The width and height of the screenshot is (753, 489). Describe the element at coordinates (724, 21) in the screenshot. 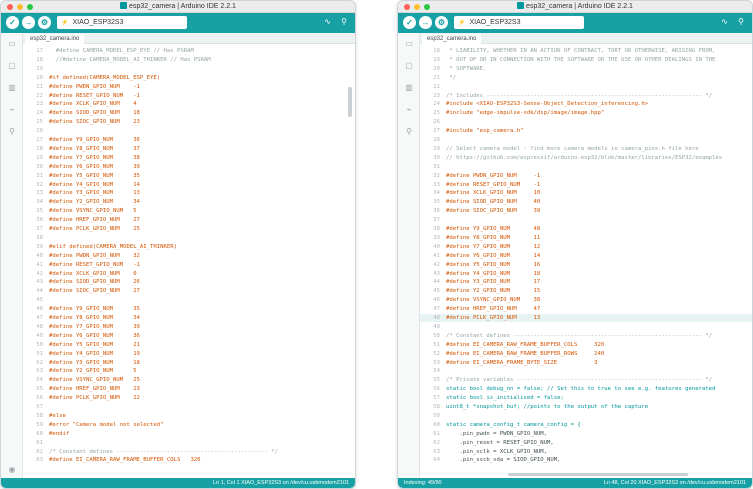

I see `serial-plotter-icon: ∿` at that location.